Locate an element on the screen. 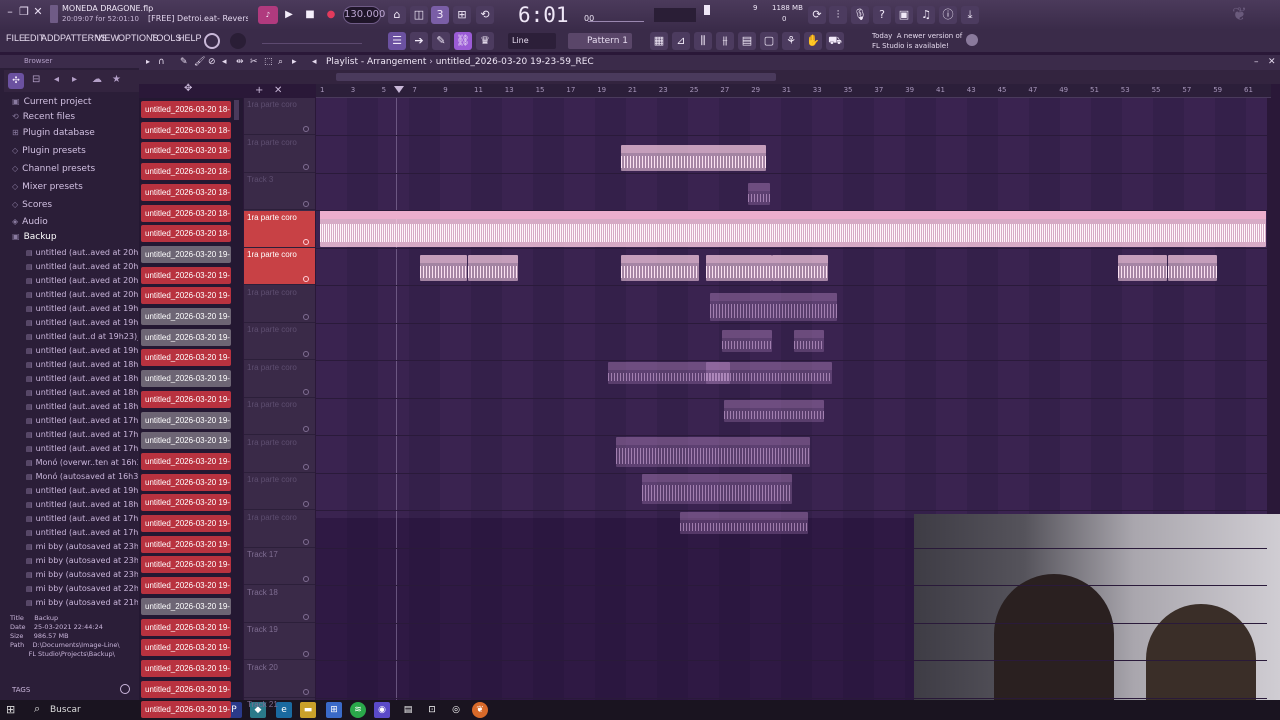 The width and height of the screenshot is (1280, 720). browser-node-backup: ▣ Backup is located at coordinates (34, 237).